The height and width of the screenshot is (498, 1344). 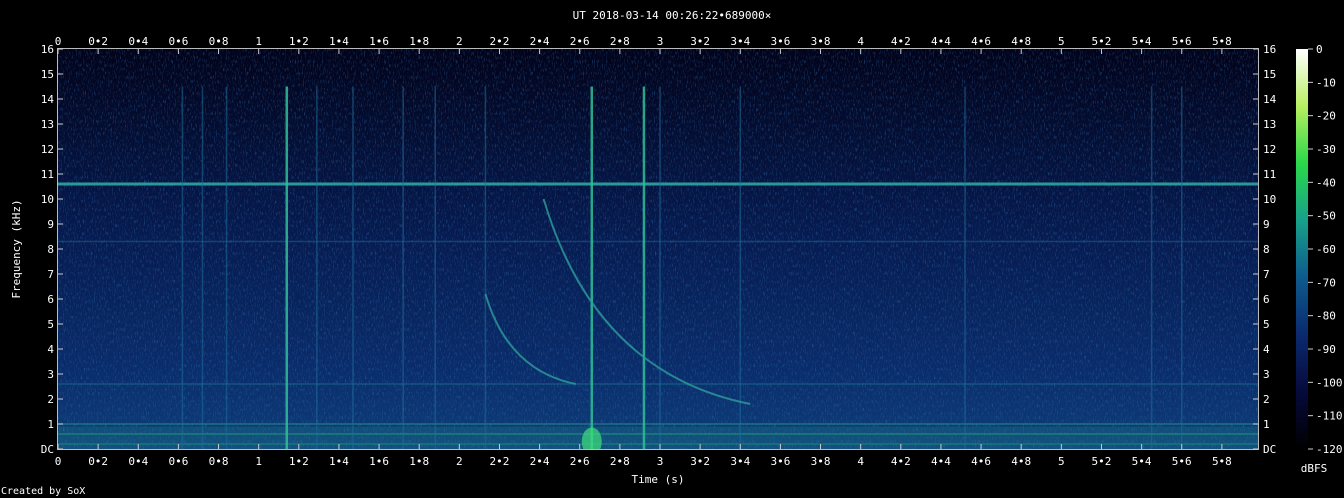 What do you see at coordinates (299, 41) in the screenshot?
I see `x-tick-label-top: 1•2` at bounding box center [299, 41].